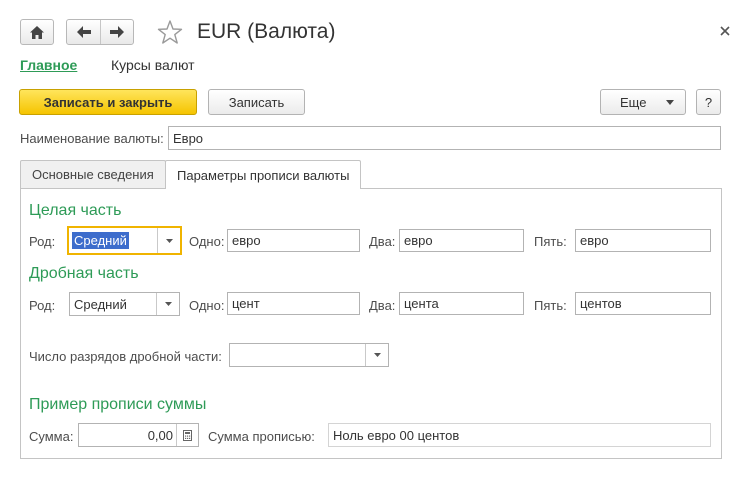 The height and width of the screenshot is (503, 747). Describe the element at coordinates (84, 273) in the screenshot. I see `fractional-part-heading: Дробная часть` at that location.